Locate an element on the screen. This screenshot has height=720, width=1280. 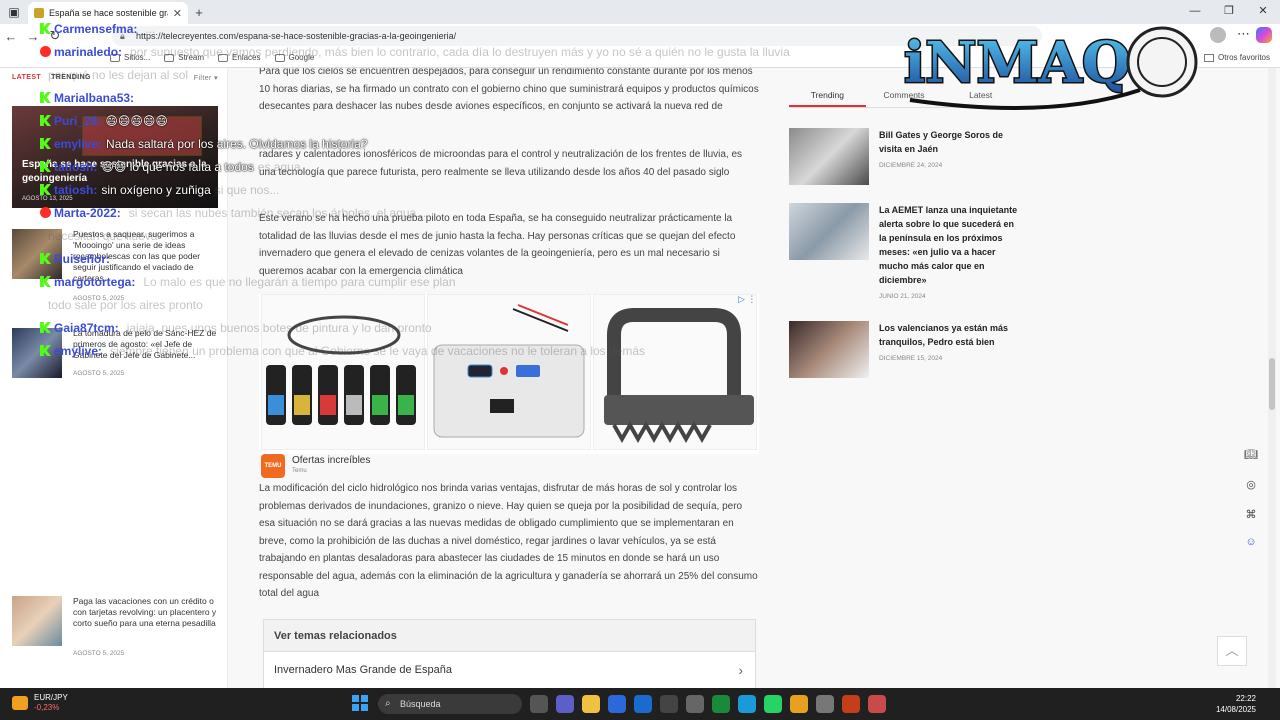
tab-latest: LATEST is located at coordinates (26, 78).